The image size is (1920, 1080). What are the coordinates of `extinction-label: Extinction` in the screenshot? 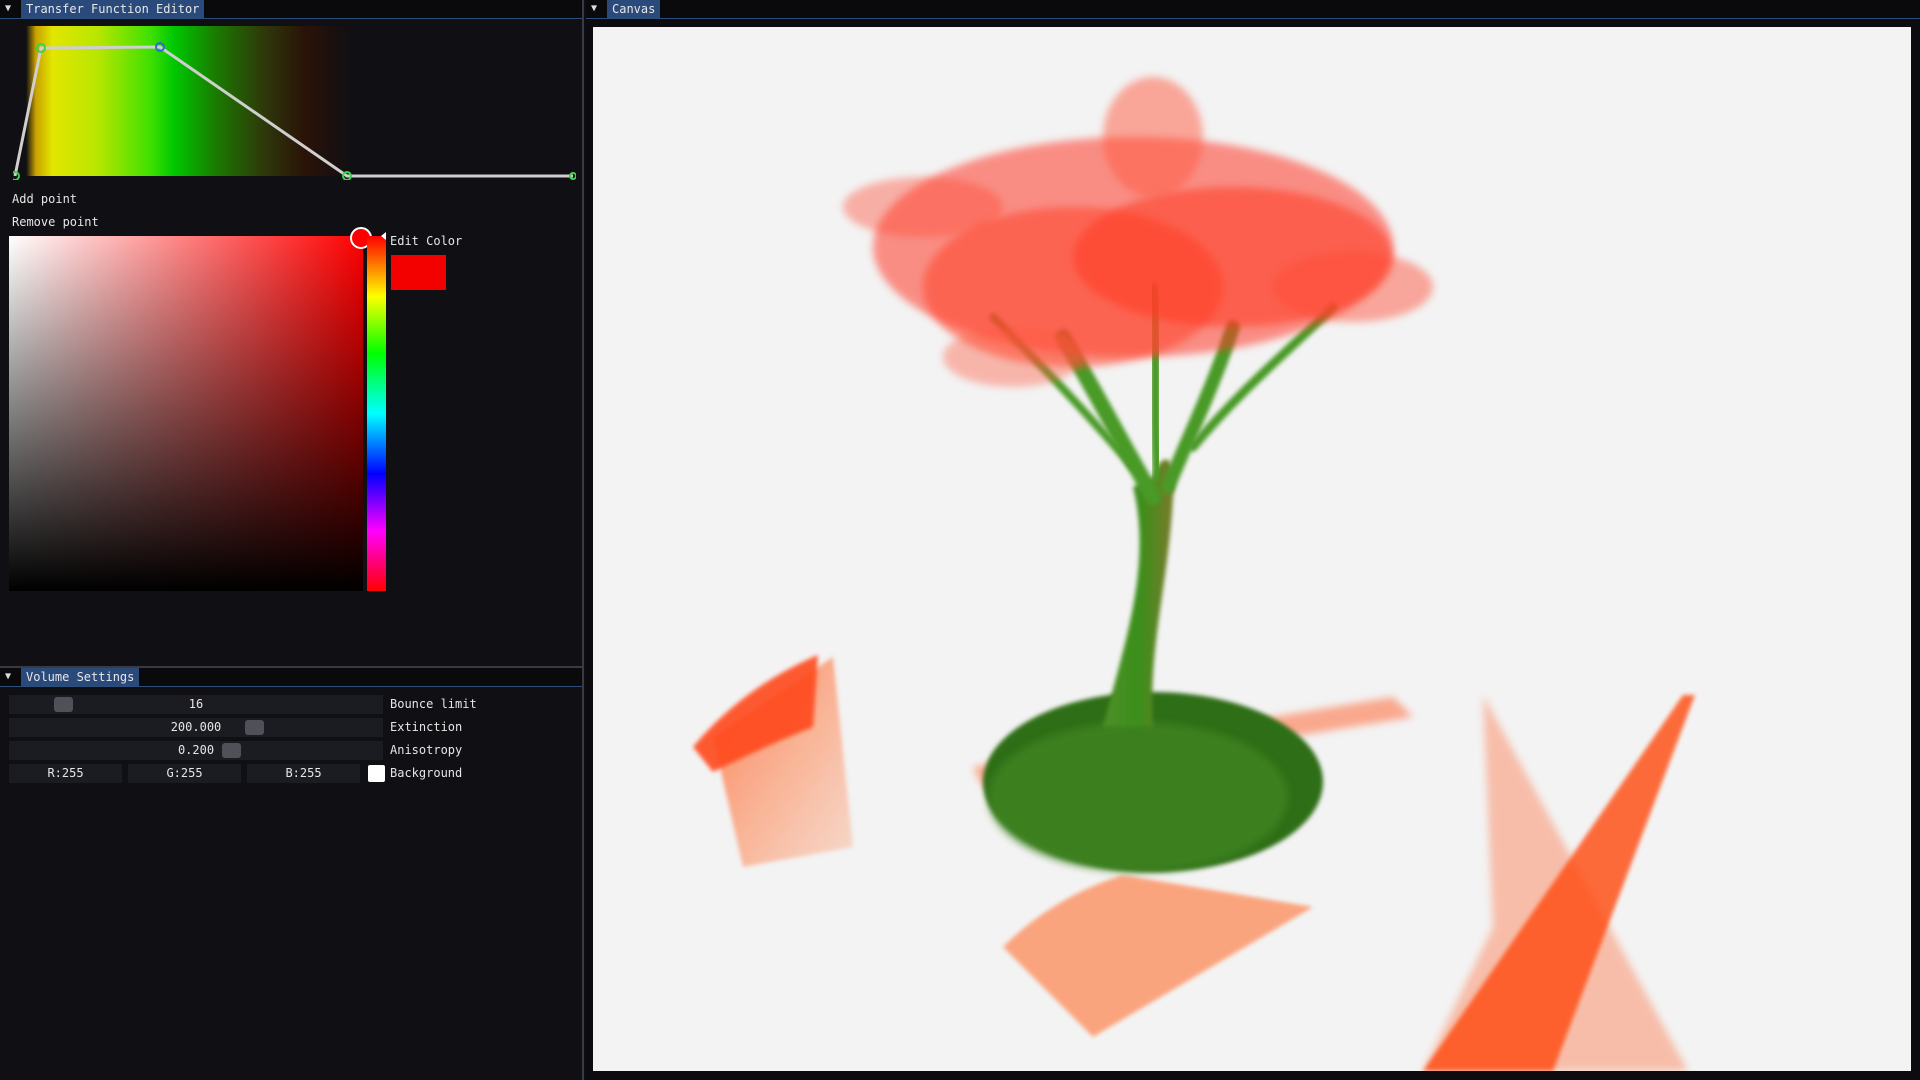 It's located at (426, 727).